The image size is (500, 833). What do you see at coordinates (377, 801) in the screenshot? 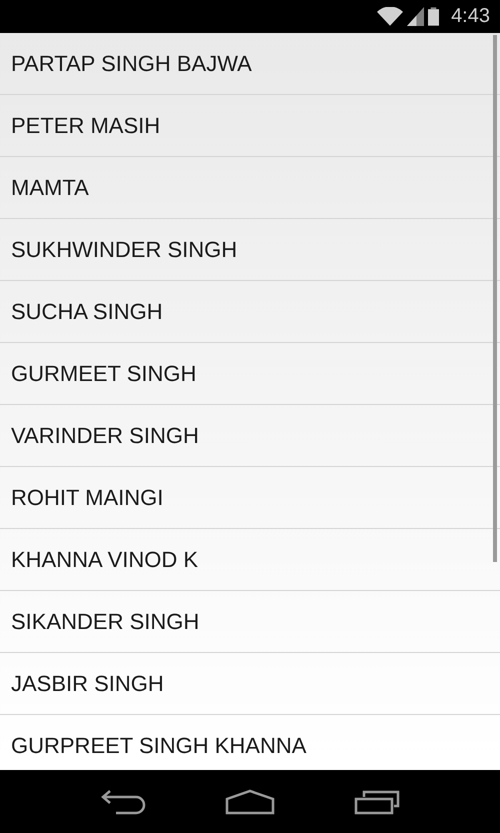
I see `recent-apps-icon` at bounding box center [377, 801].